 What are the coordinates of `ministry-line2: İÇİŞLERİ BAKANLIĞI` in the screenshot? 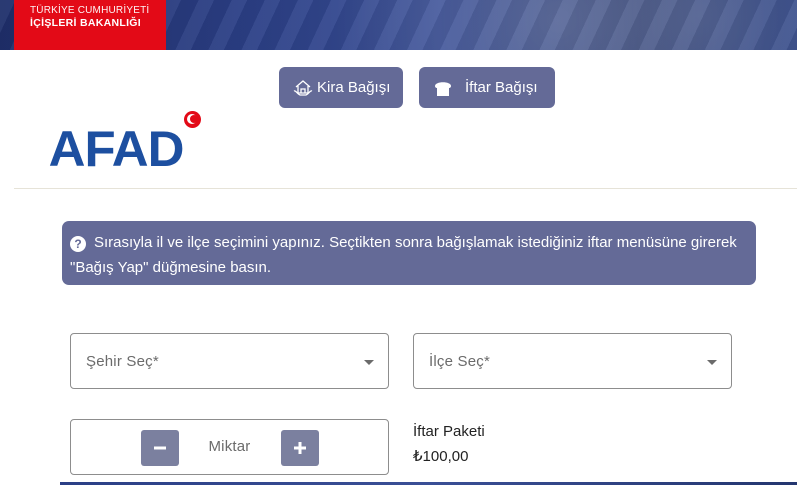 It's located at (85, 23).